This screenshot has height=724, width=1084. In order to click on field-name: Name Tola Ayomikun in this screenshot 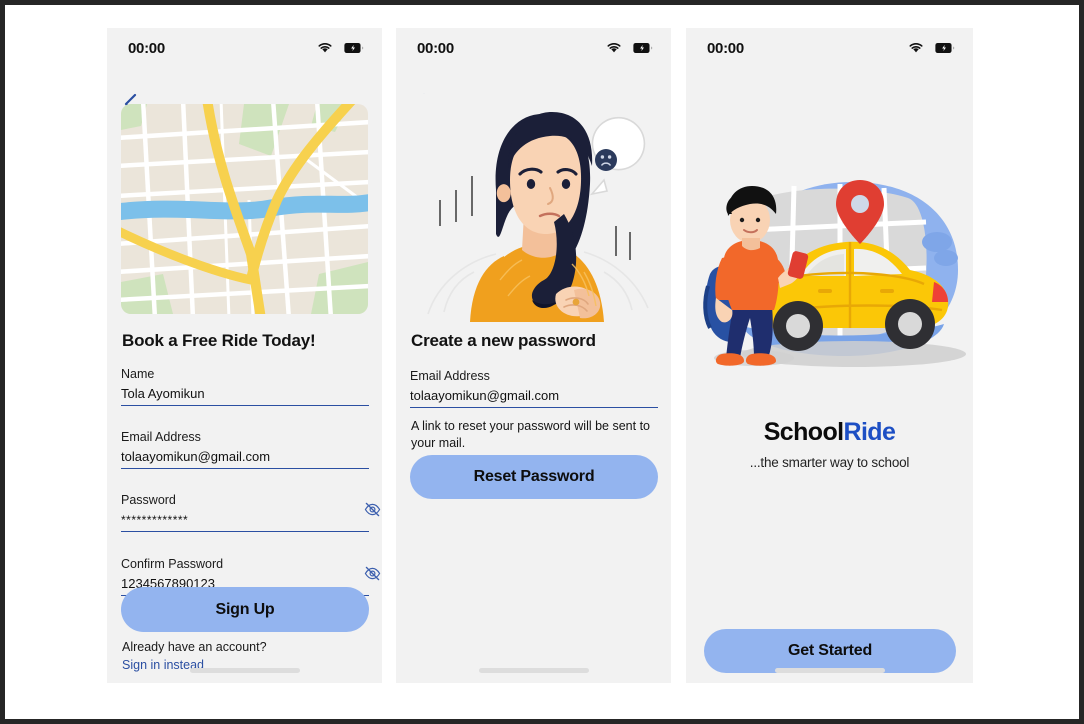, I will do `click(245, 386)`.